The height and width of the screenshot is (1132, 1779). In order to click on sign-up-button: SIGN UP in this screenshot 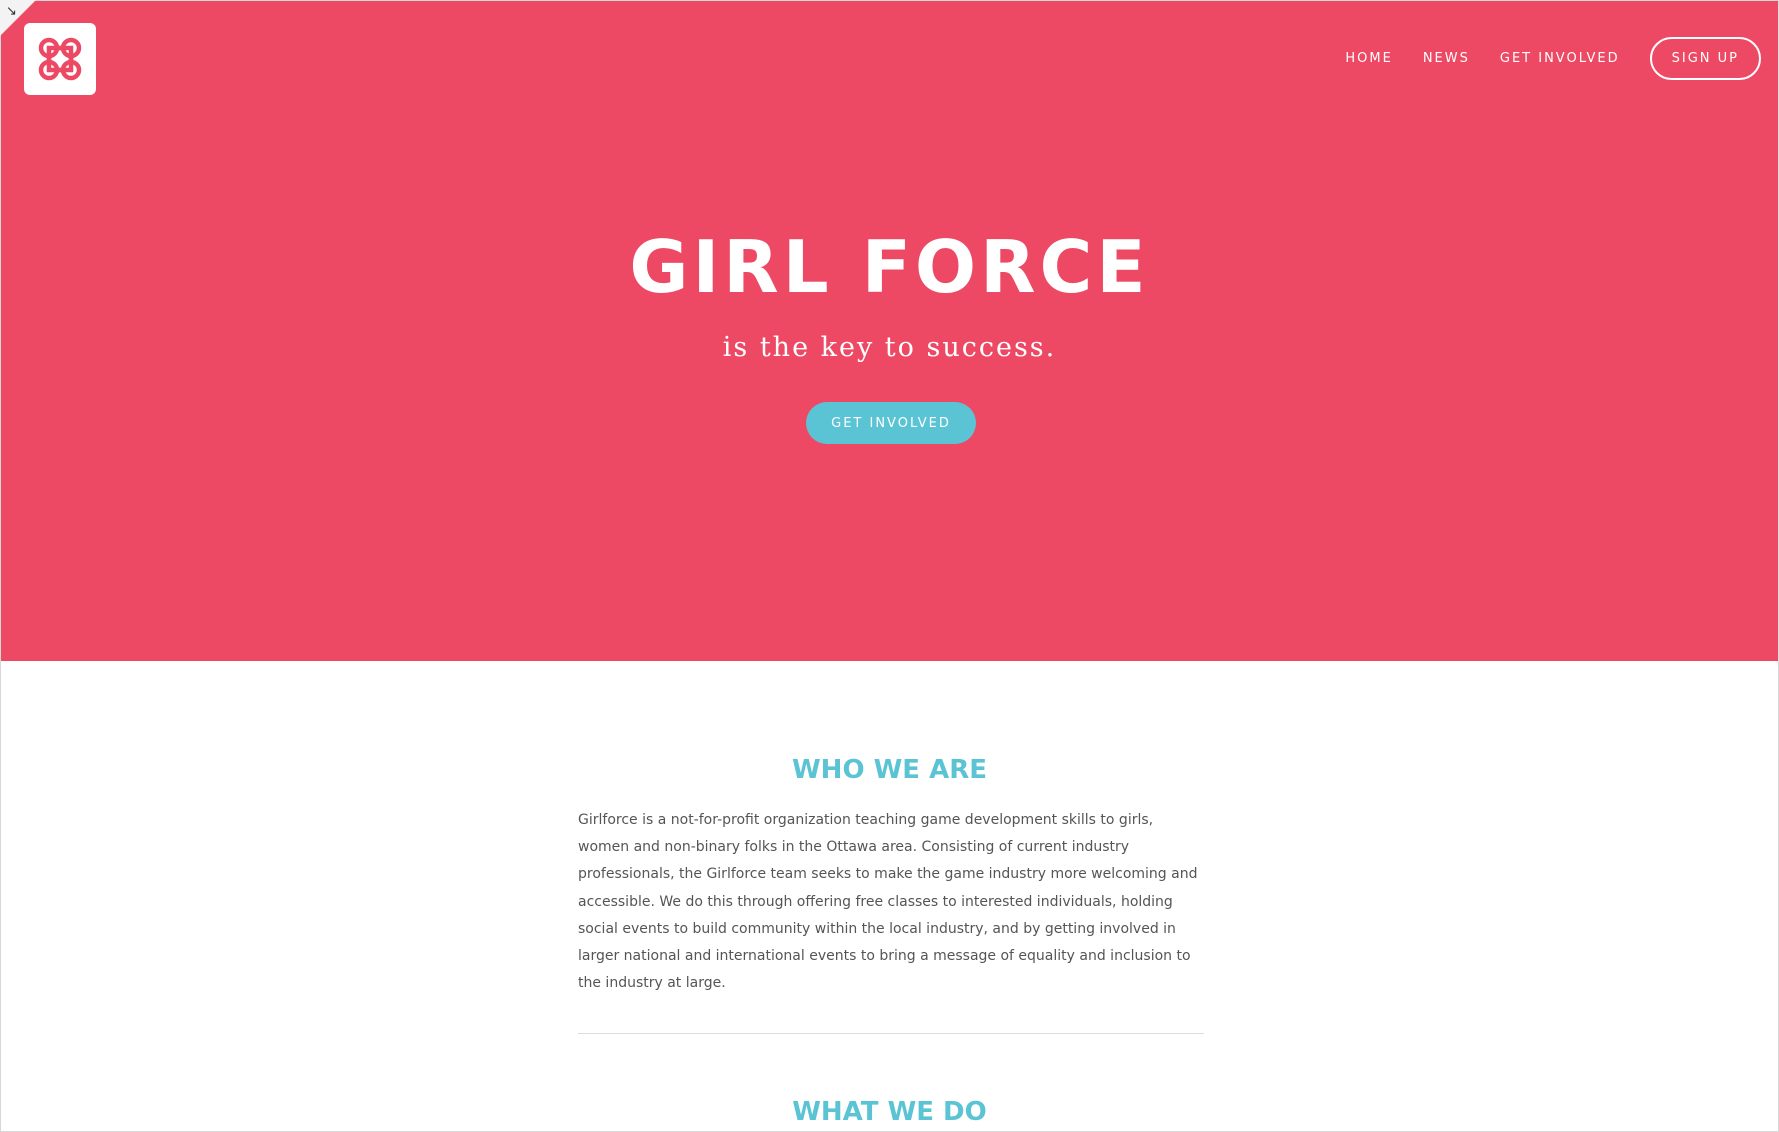, I will do `click(1705, 58)`.